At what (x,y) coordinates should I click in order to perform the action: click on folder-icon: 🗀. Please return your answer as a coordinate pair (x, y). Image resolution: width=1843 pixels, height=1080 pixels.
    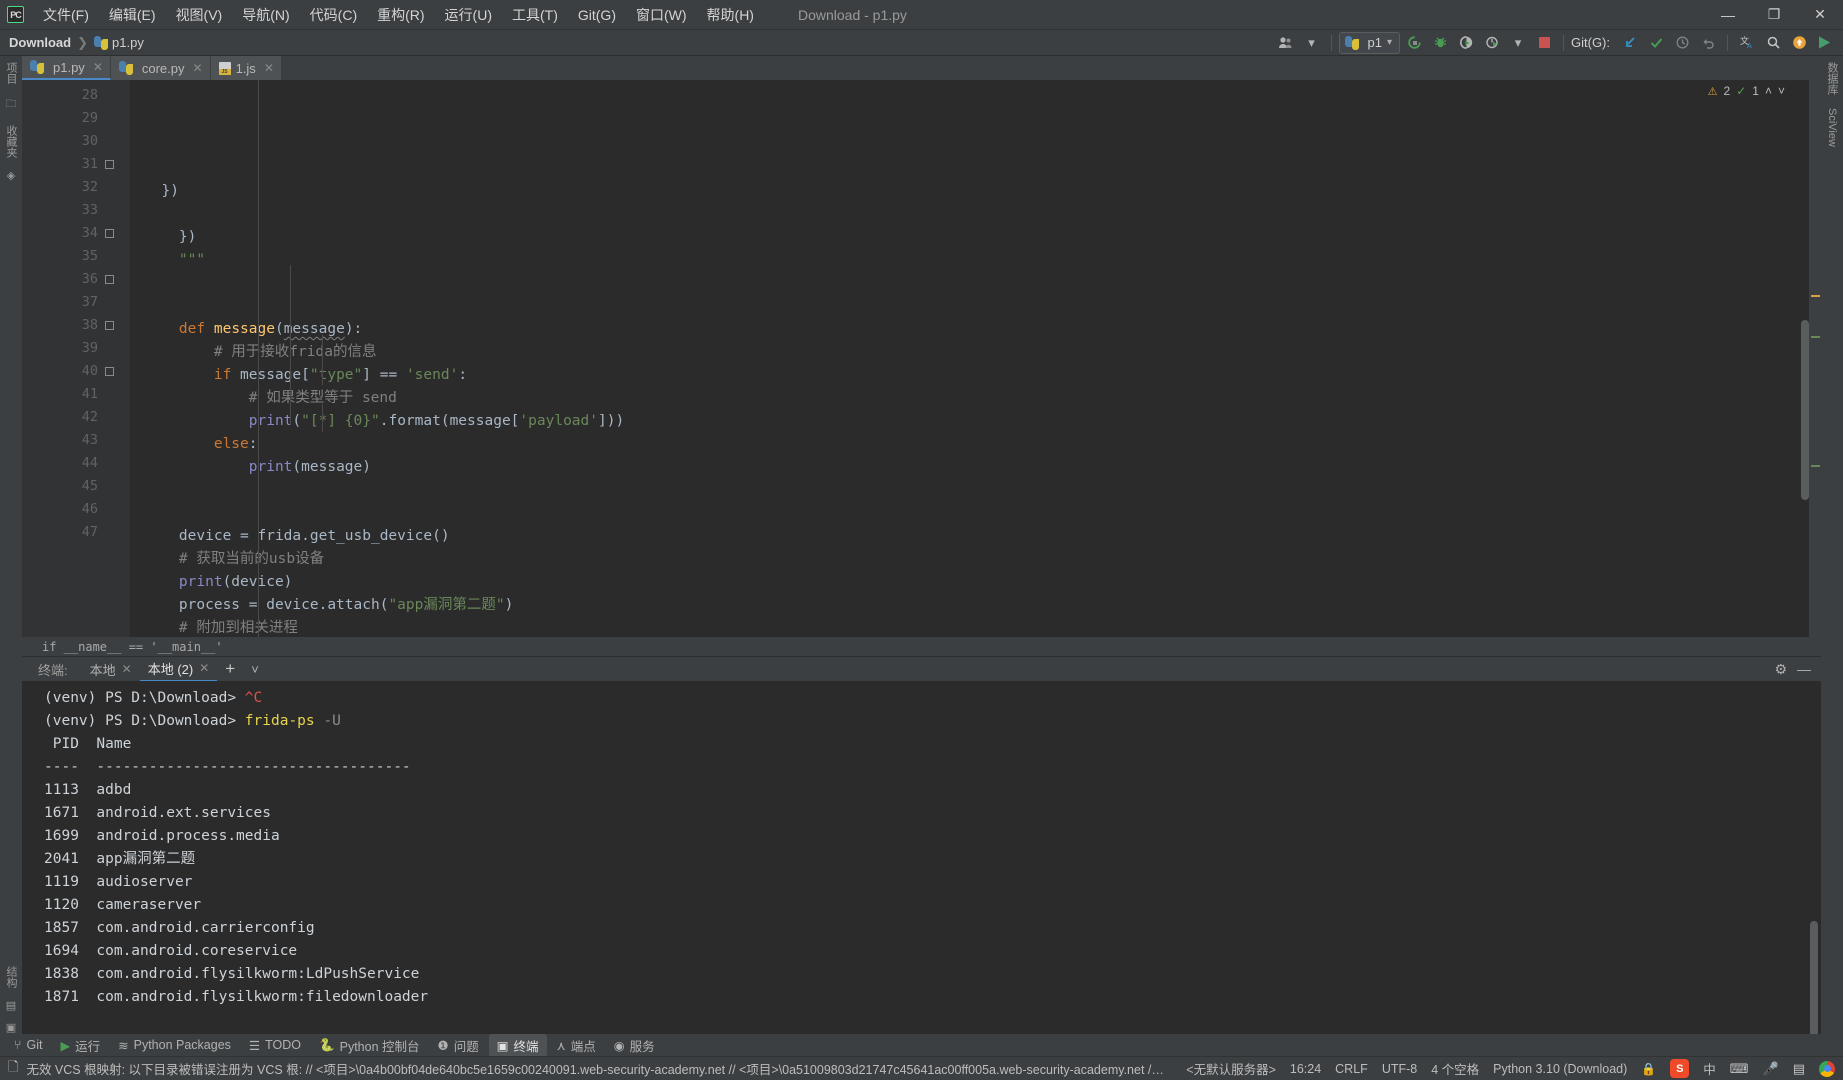
    Looking at the image, I should click on (11, 104).